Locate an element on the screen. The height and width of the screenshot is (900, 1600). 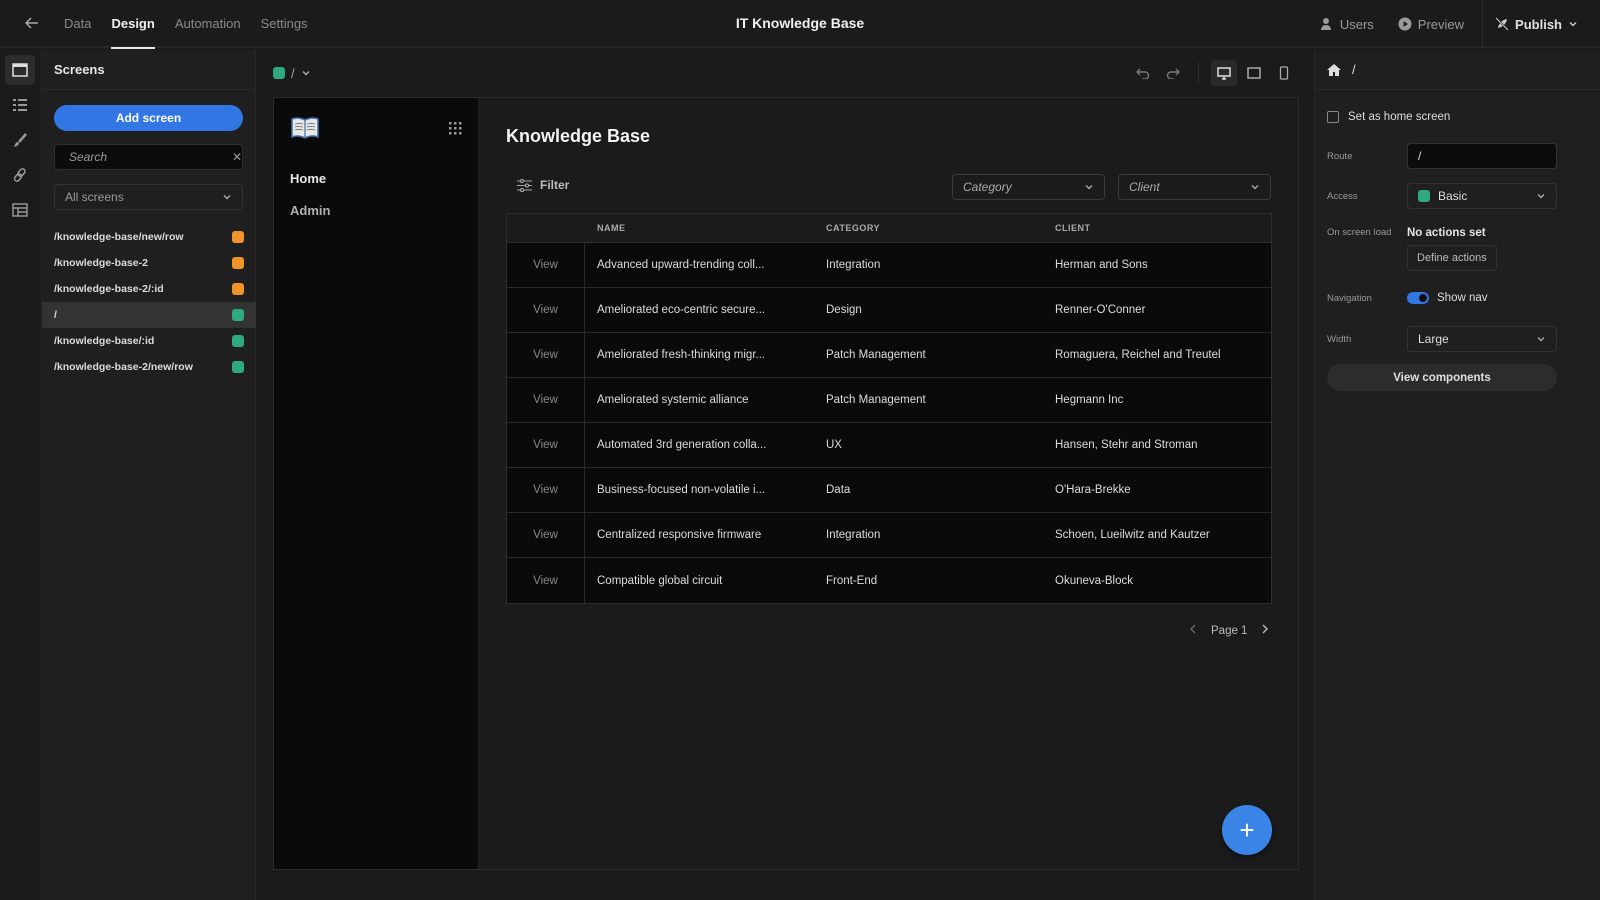
screens-filter-select: All screens is located at coordinates (148, 197).